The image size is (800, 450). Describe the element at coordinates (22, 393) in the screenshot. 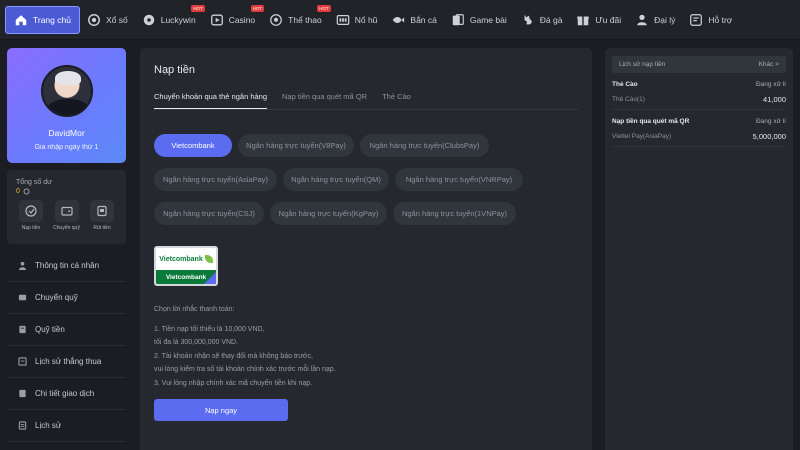

I see `transactions-icon` at that location.